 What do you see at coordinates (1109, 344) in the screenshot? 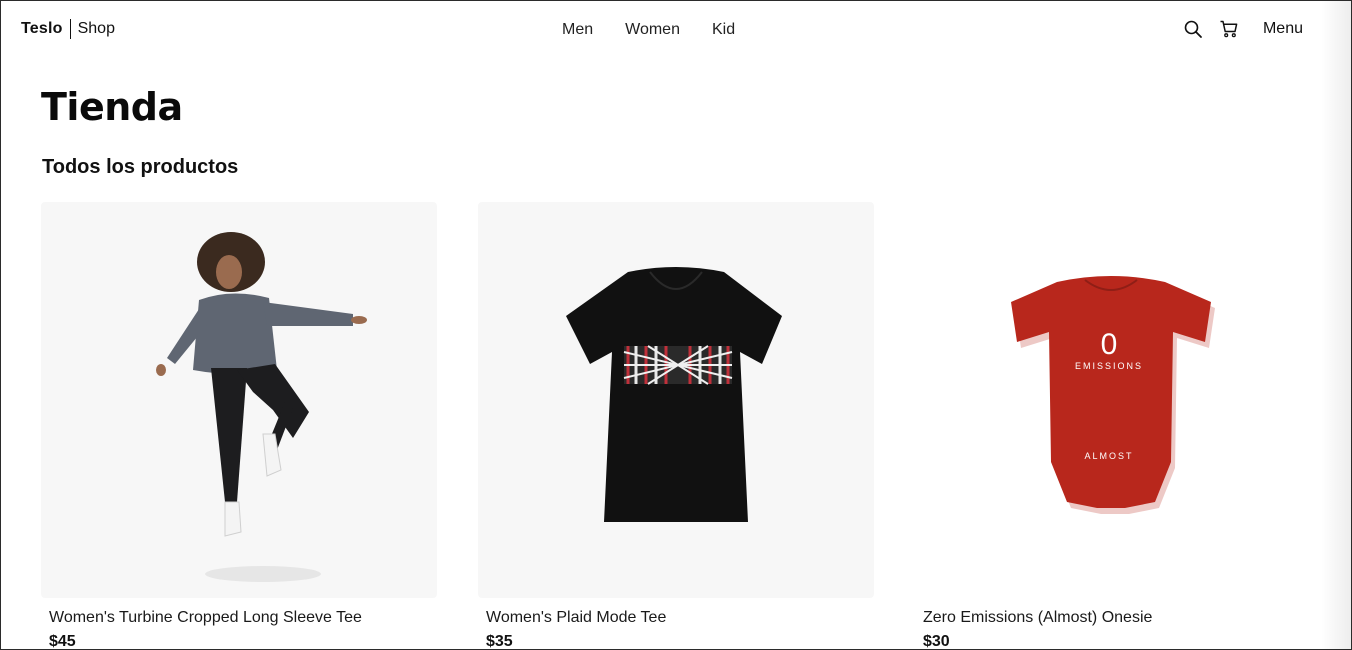
I see `onesie-text-zero: 0` at bounding box center [1109, 344].